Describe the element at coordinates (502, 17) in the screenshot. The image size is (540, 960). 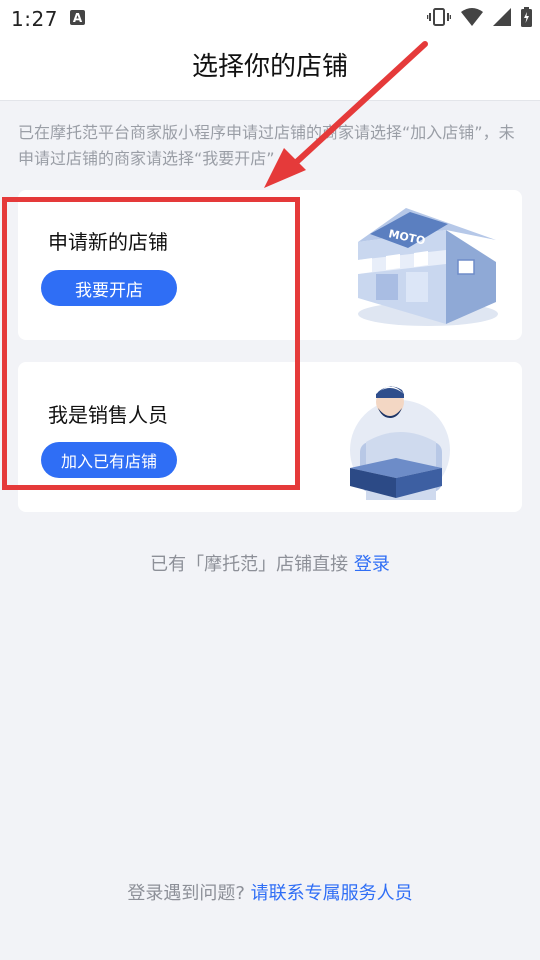
I see `signal-icon` at that location.